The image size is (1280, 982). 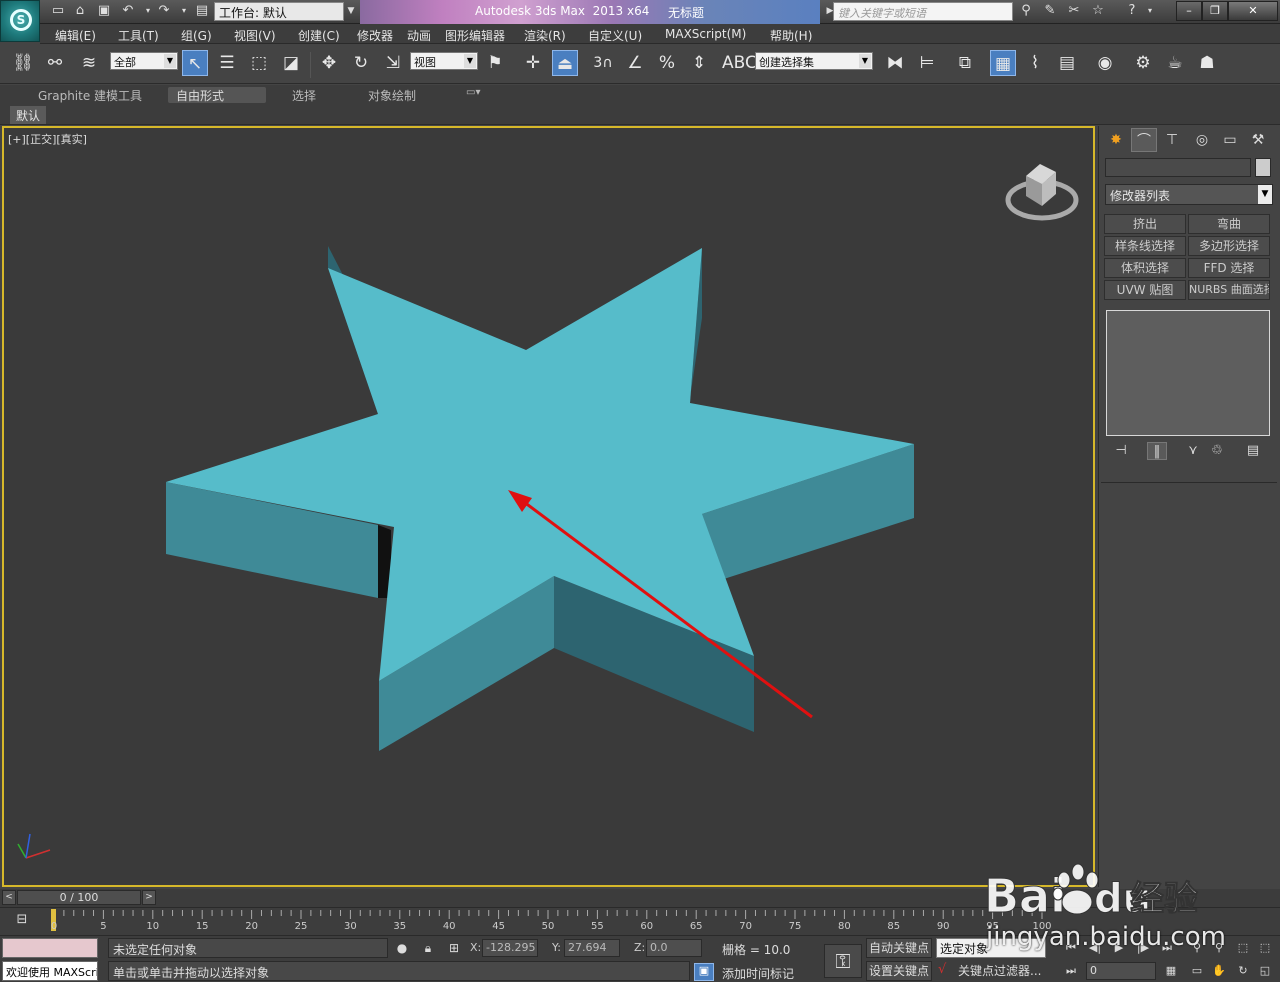 I want to click on ffd-select-button: FFD 选择, so click(x=1229, y=268).